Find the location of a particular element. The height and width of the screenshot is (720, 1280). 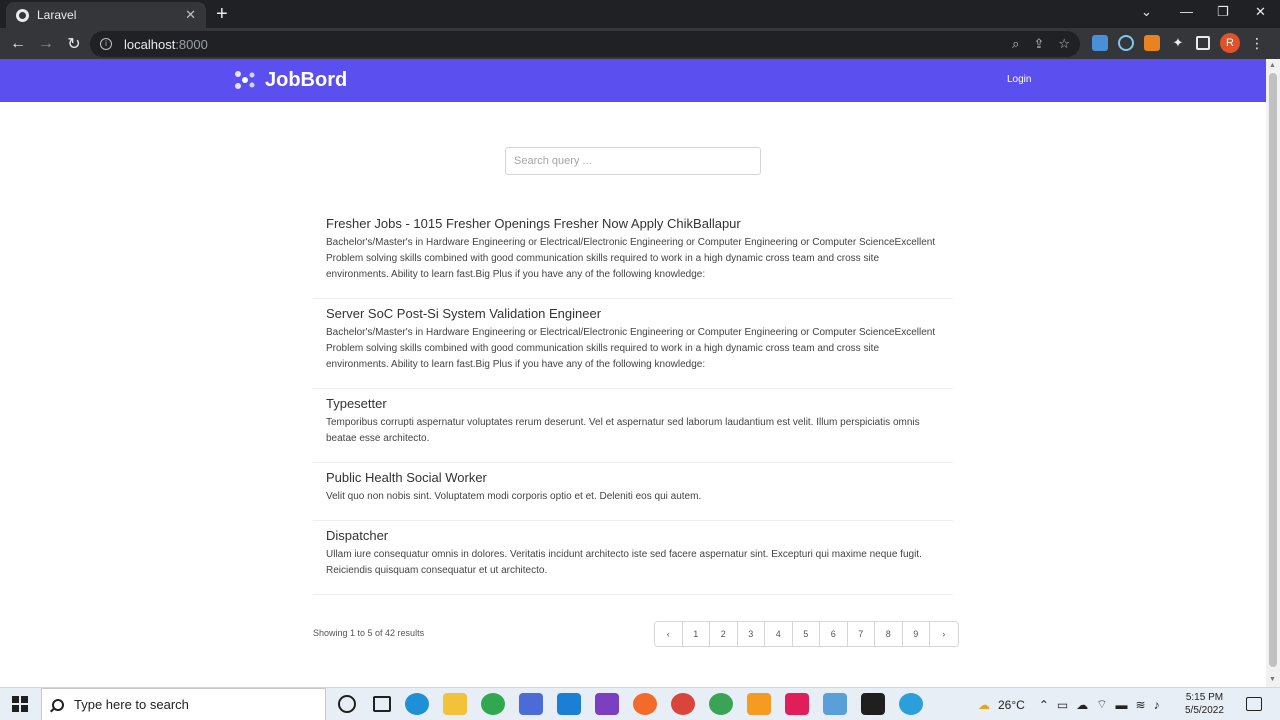

page-button-6: 6 is located at coordinates (834, 634).